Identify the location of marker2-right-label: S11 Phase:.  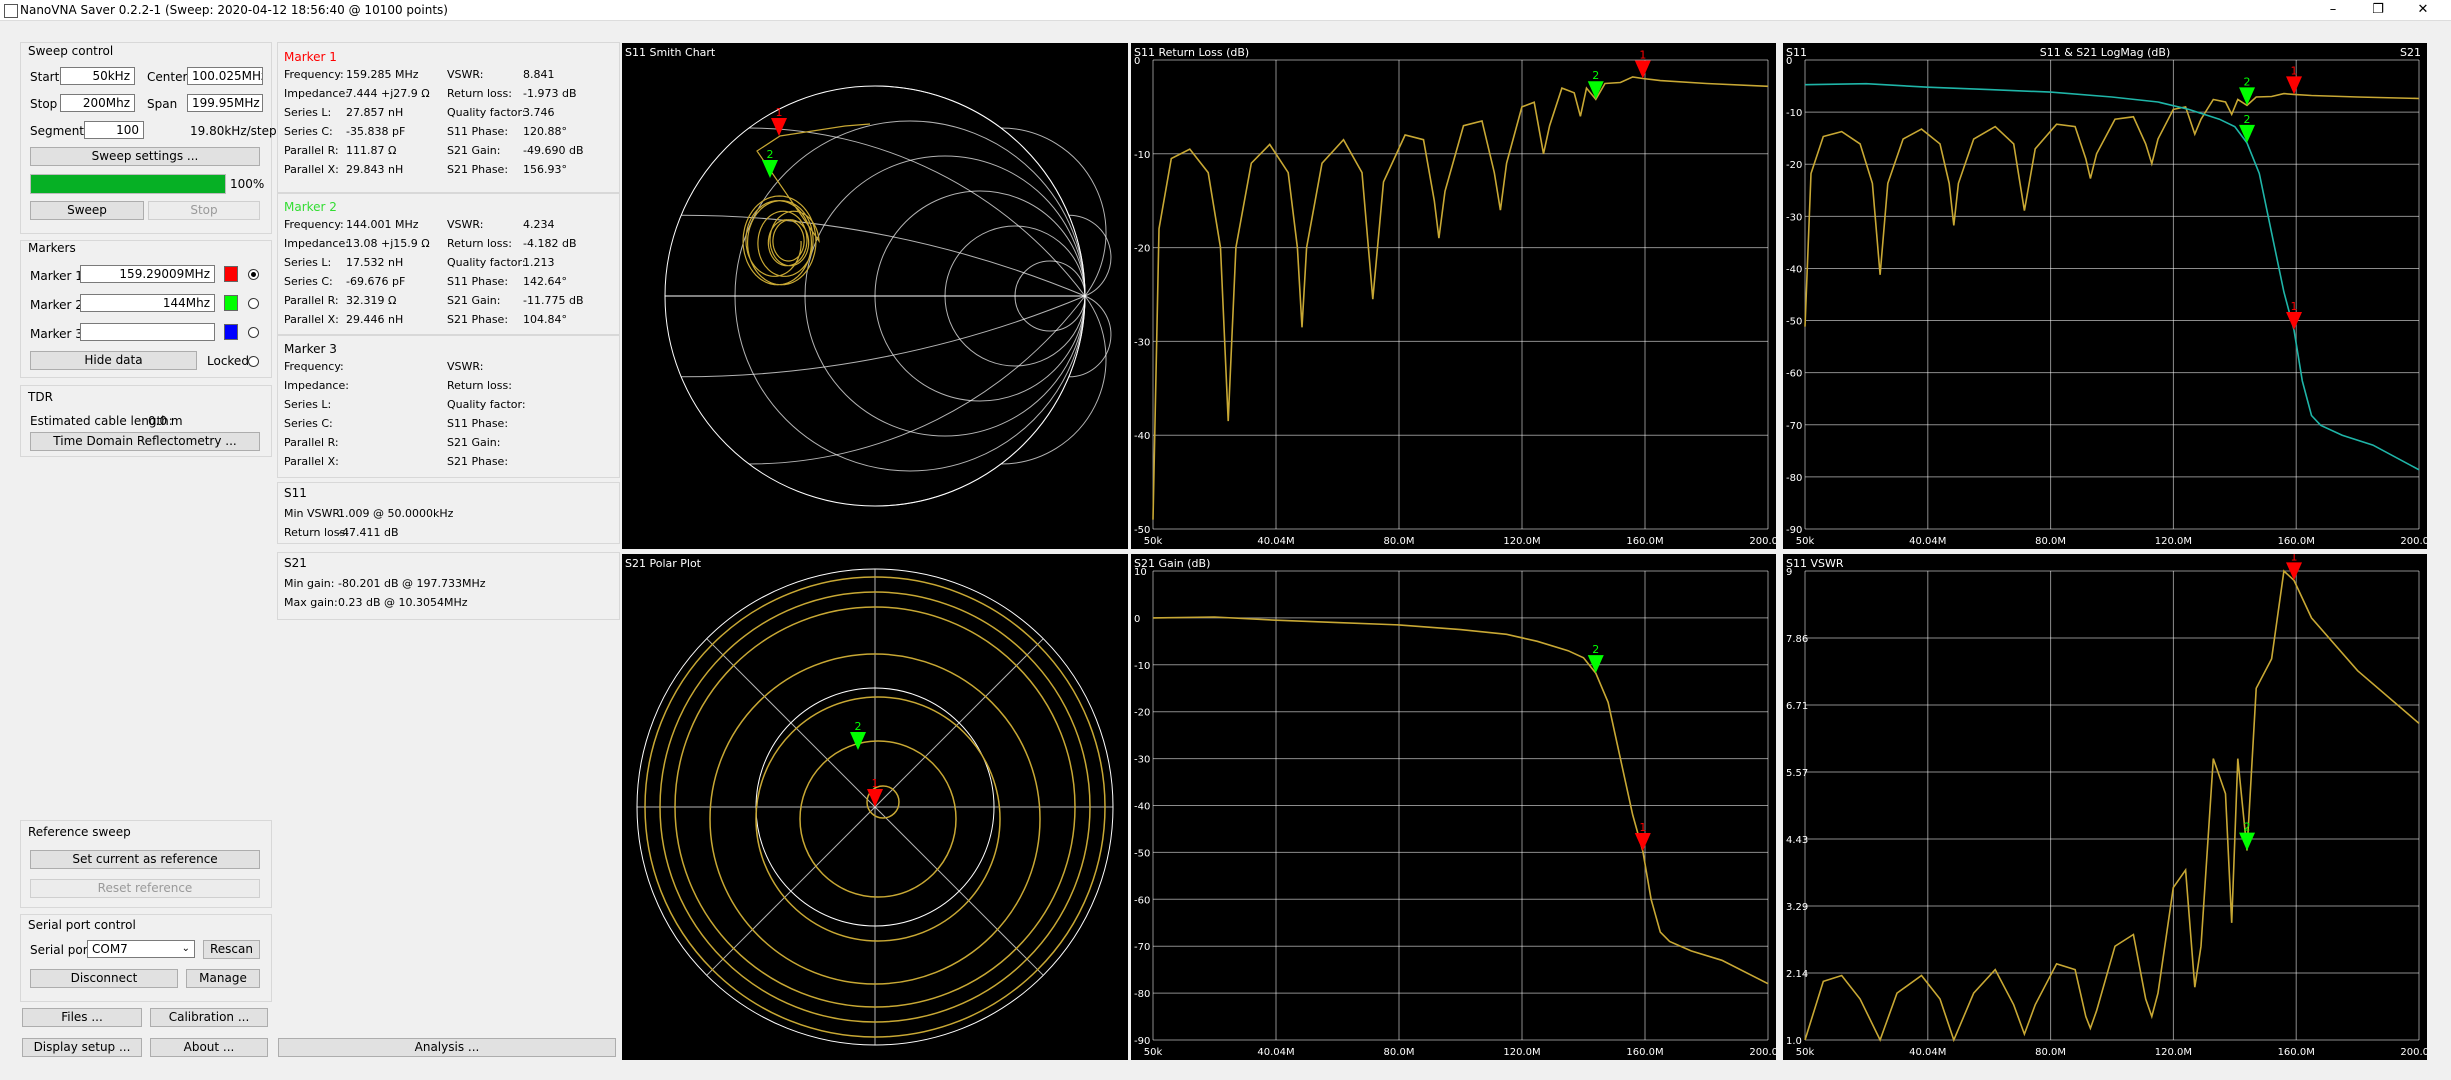
(478, 281).